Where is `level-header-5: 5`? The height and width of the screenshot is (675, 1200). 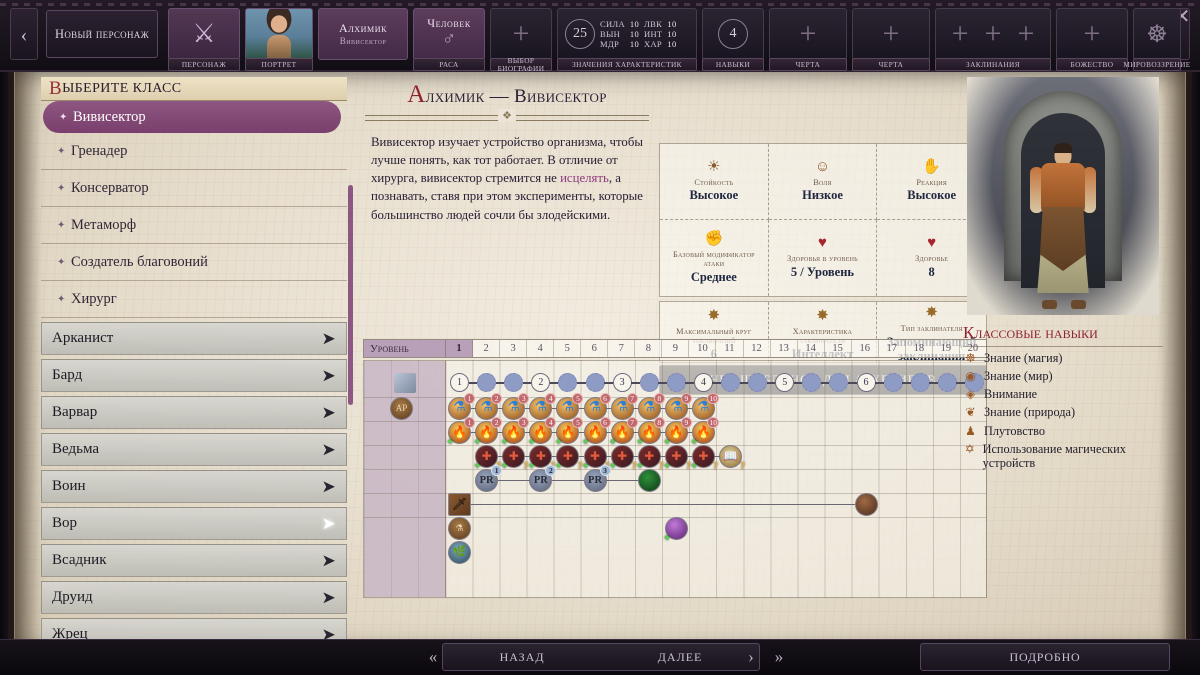 level-header-5: 5 is located at coordinates (568, 348).